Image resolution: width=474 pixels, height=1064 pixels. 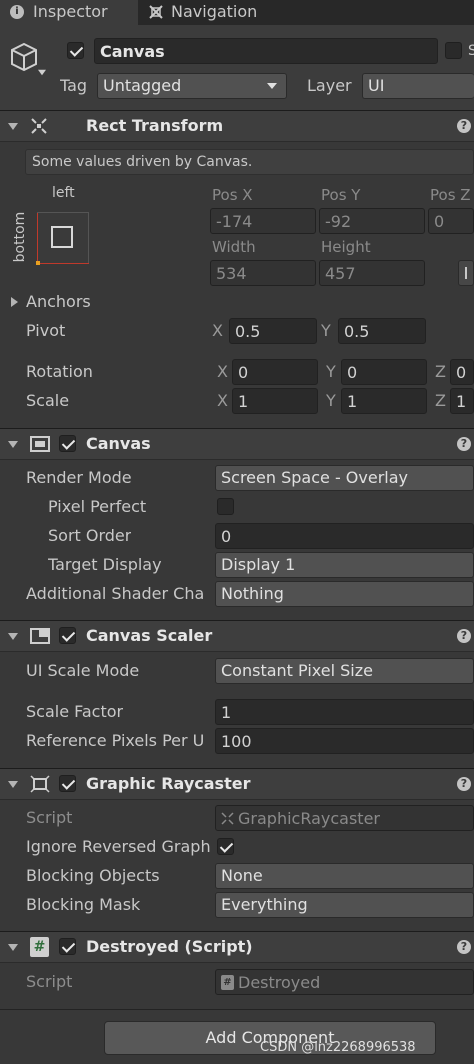 What do you see at coordinates (341, 195) in the screenshot?
I see `pos-y-label: Pos Y` at bounding box center [341, 195].